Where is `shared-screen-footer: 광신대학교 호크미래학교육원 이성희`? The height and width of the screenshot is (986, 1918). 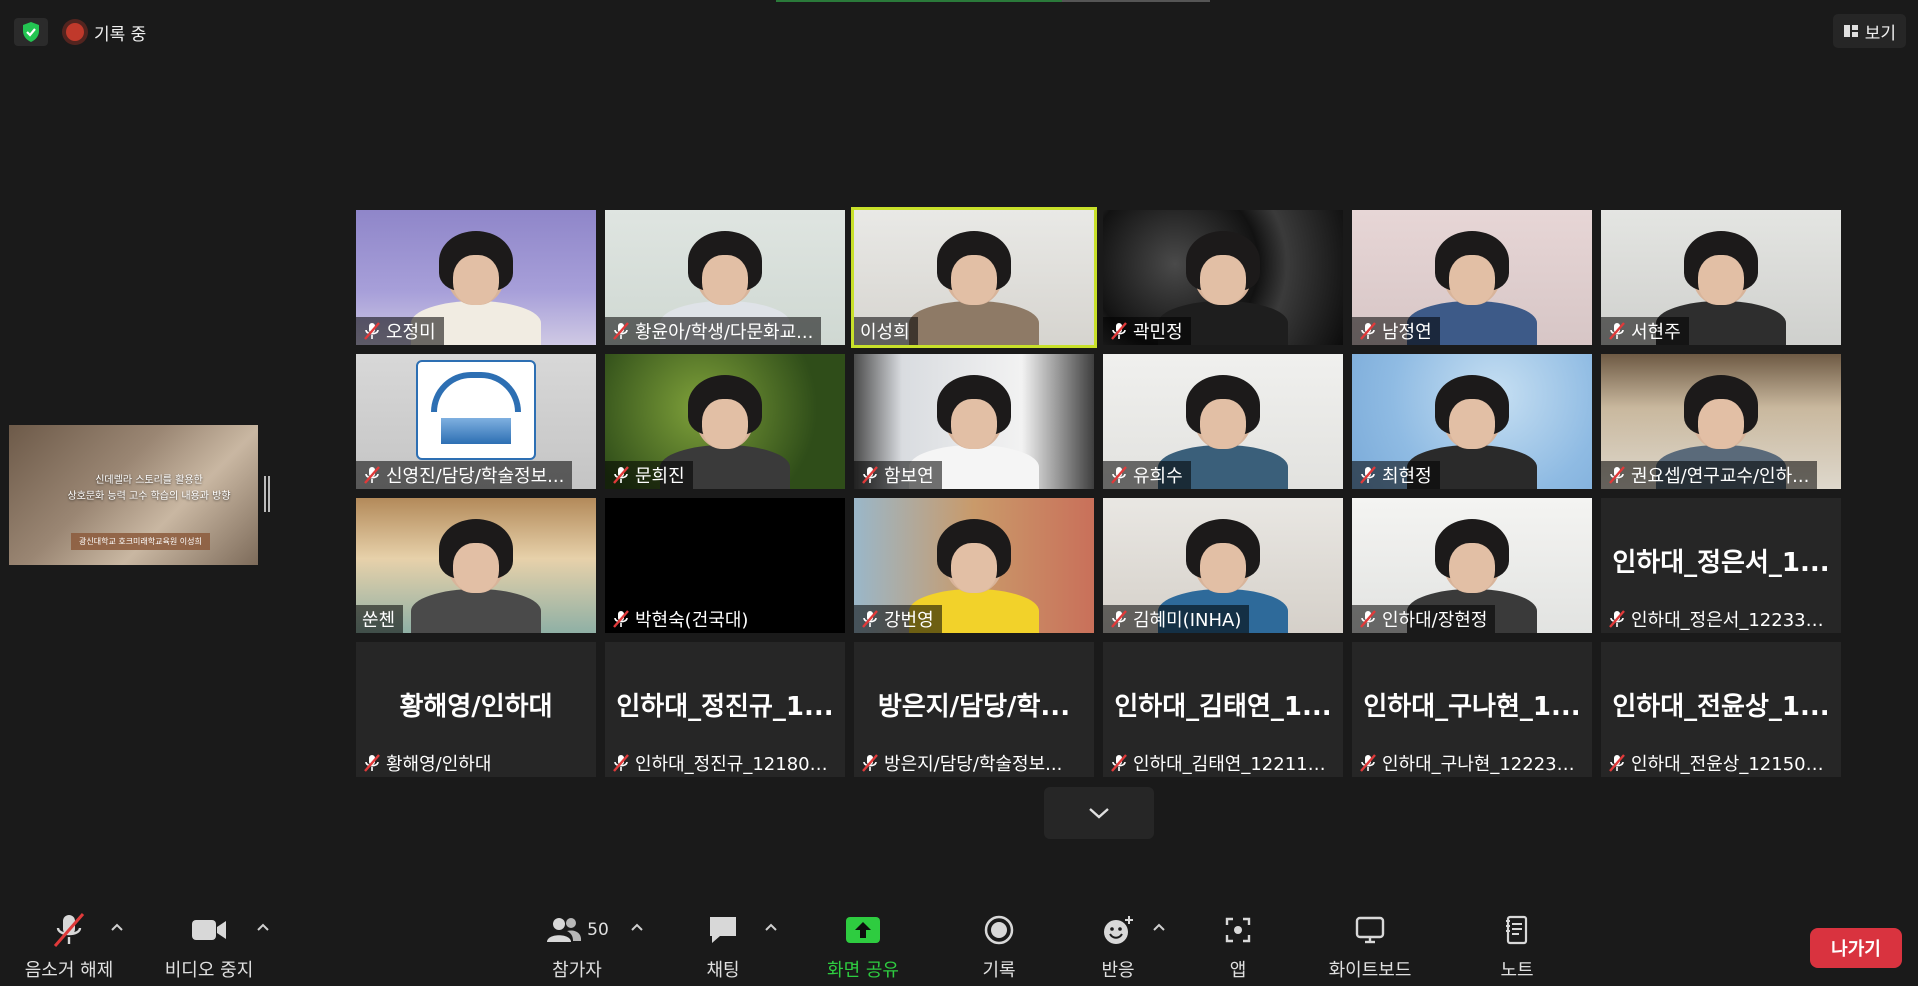
shared-screen-footer: 광신대학교 호크미래학교육원 이성희 is located at coordinates (140, 541).